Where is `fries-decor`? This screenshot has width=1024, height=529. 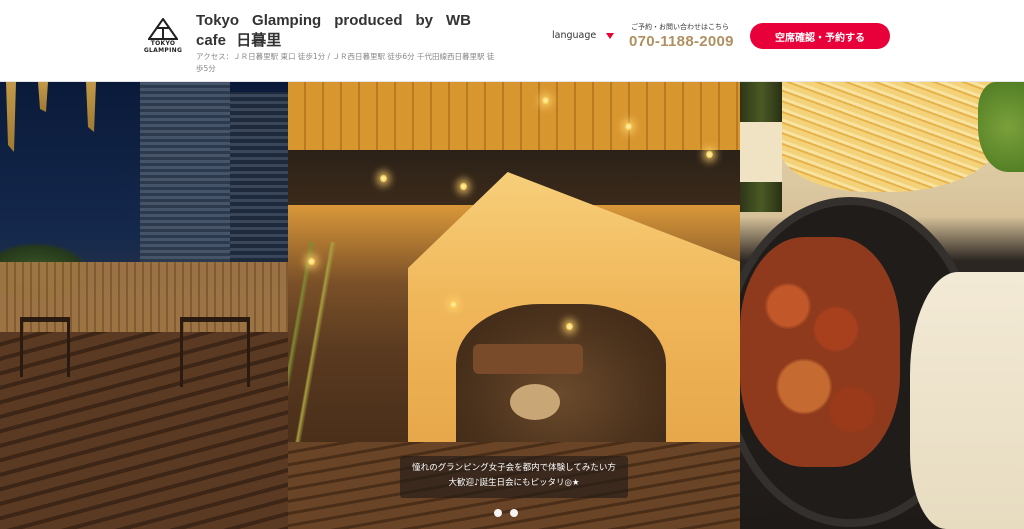 fries-decor is located at coordinates (890, 137).